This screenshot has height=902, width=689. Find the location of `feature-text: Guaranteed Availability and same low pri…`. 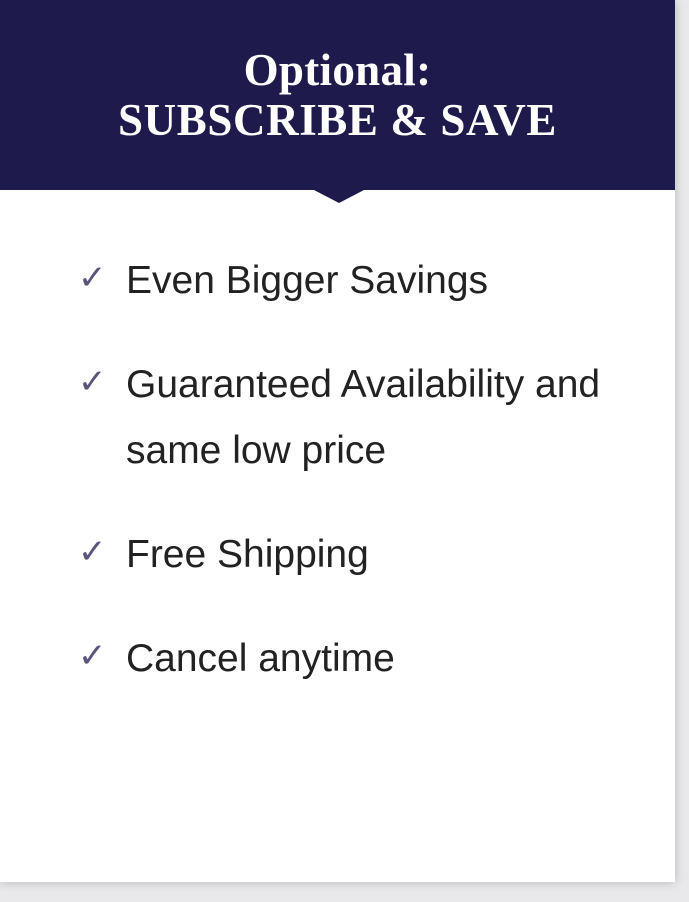

feature-text: Guaranteed Availability and same low pri… is located at coordinates (363, 417).